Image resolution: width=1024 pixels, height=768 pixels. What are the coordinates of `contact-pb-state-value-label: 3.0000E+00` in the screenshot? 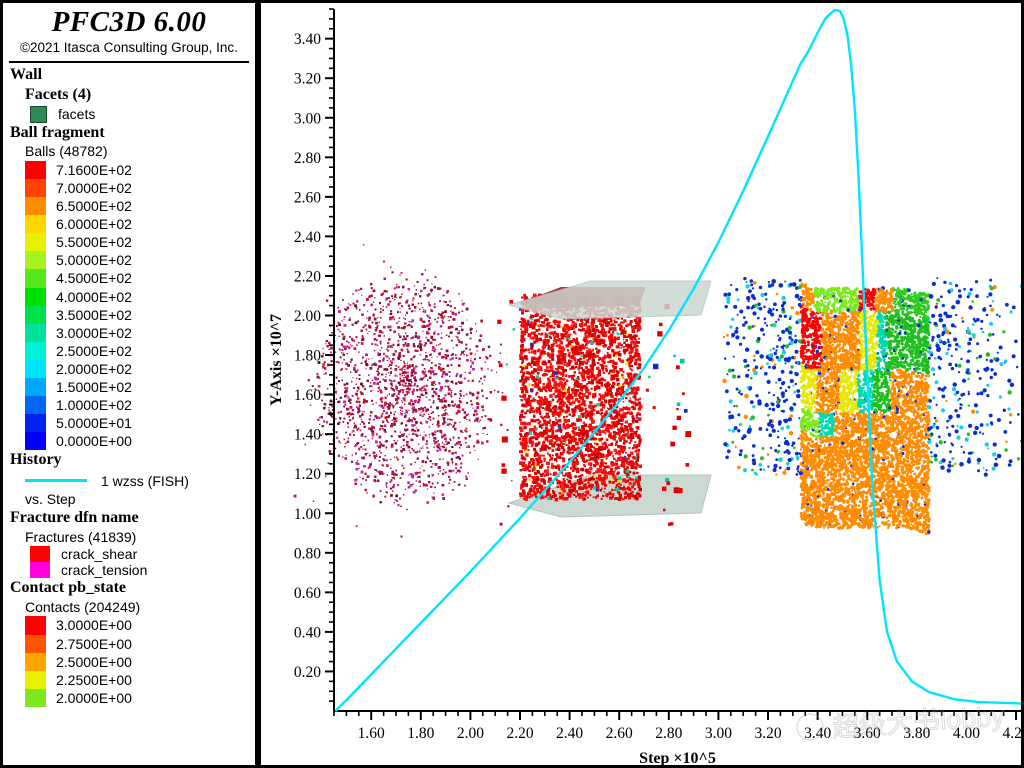 It's located at (89, 625).